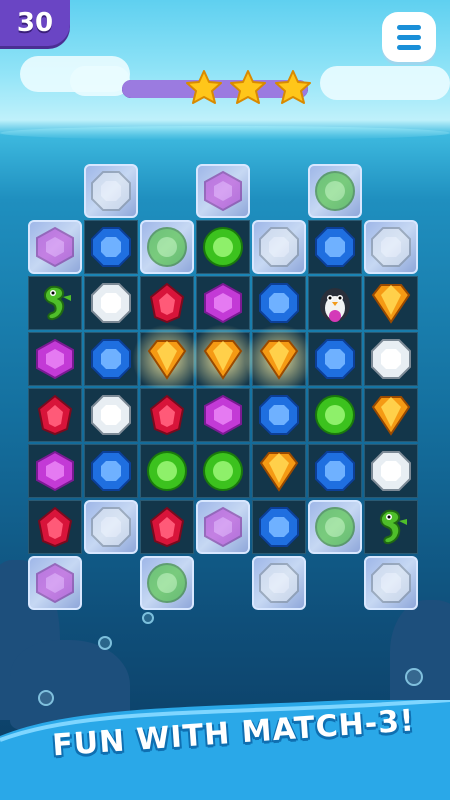 The image size is (450, 800). I want to click on moves-counter: 30, so click(35, 23).